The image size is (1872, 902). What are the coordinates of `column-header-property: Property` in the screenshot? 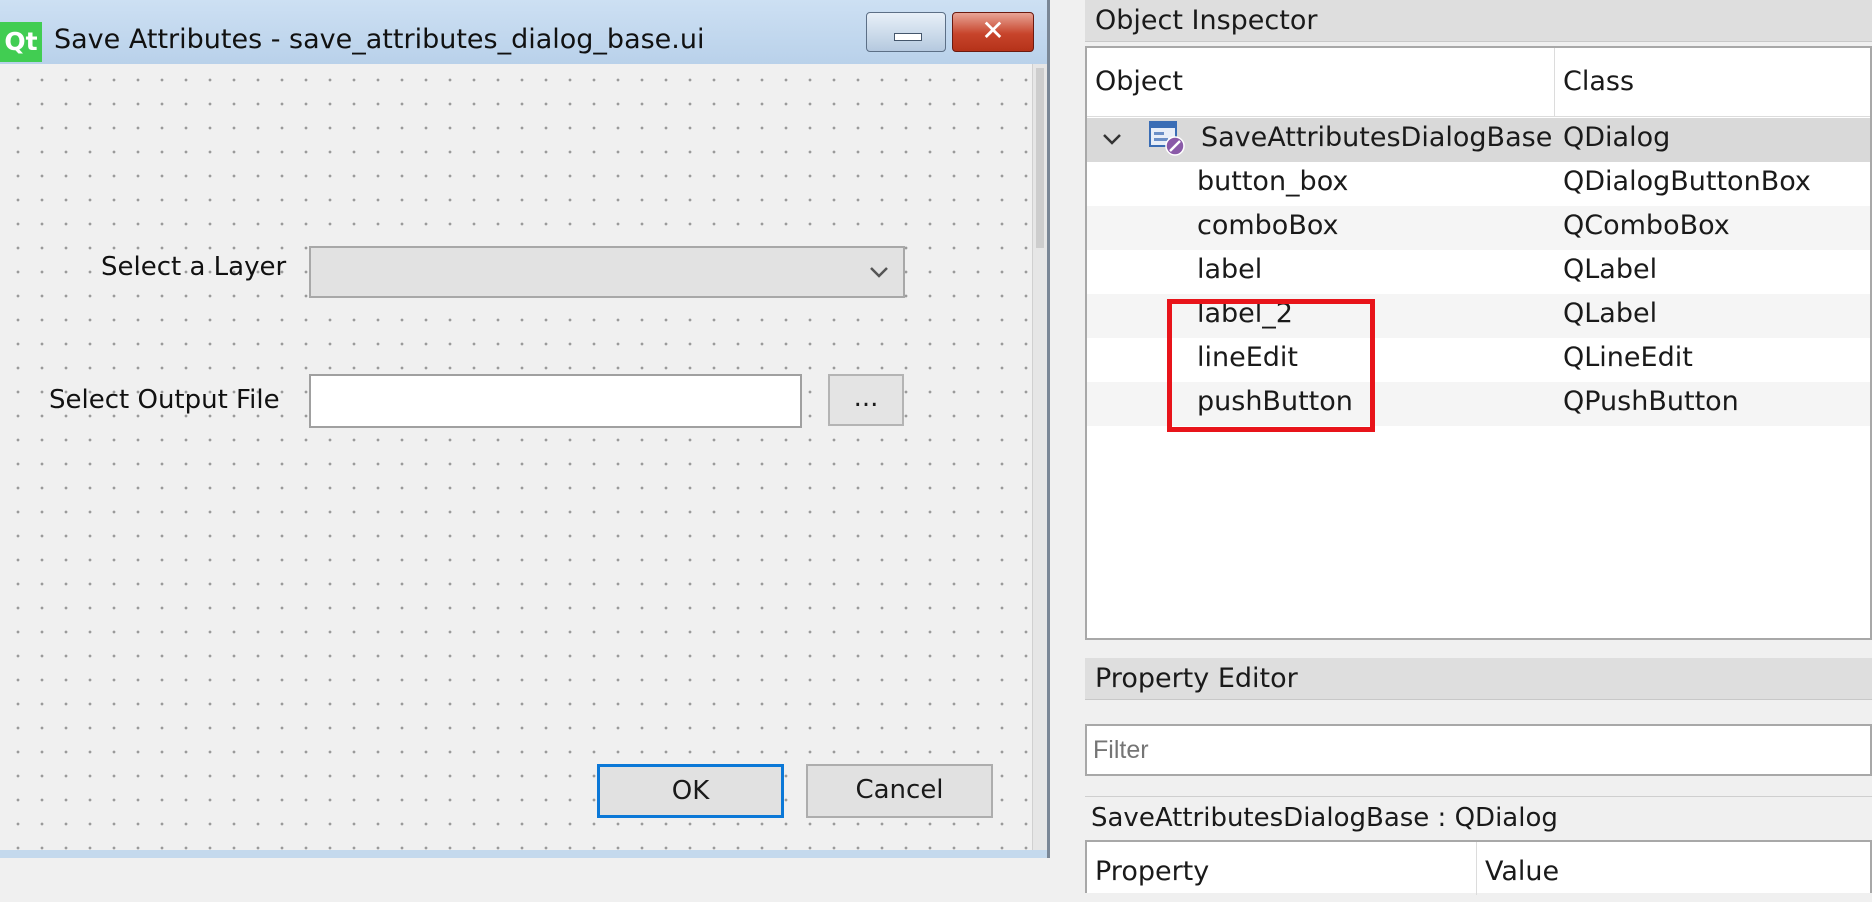 It's located at (1282, 868).